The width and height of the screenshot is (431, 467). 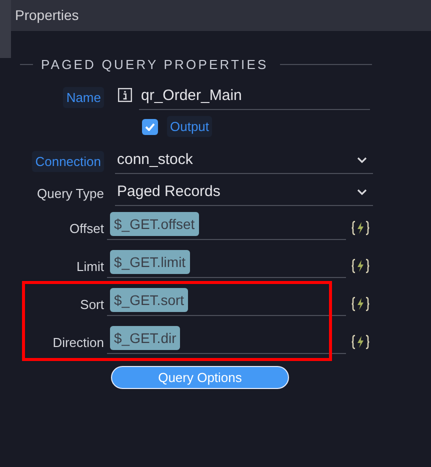 What do you see at coordinates (125, 95) in the screenshot?
I see `info-icon` at bounding box center [125, 95].